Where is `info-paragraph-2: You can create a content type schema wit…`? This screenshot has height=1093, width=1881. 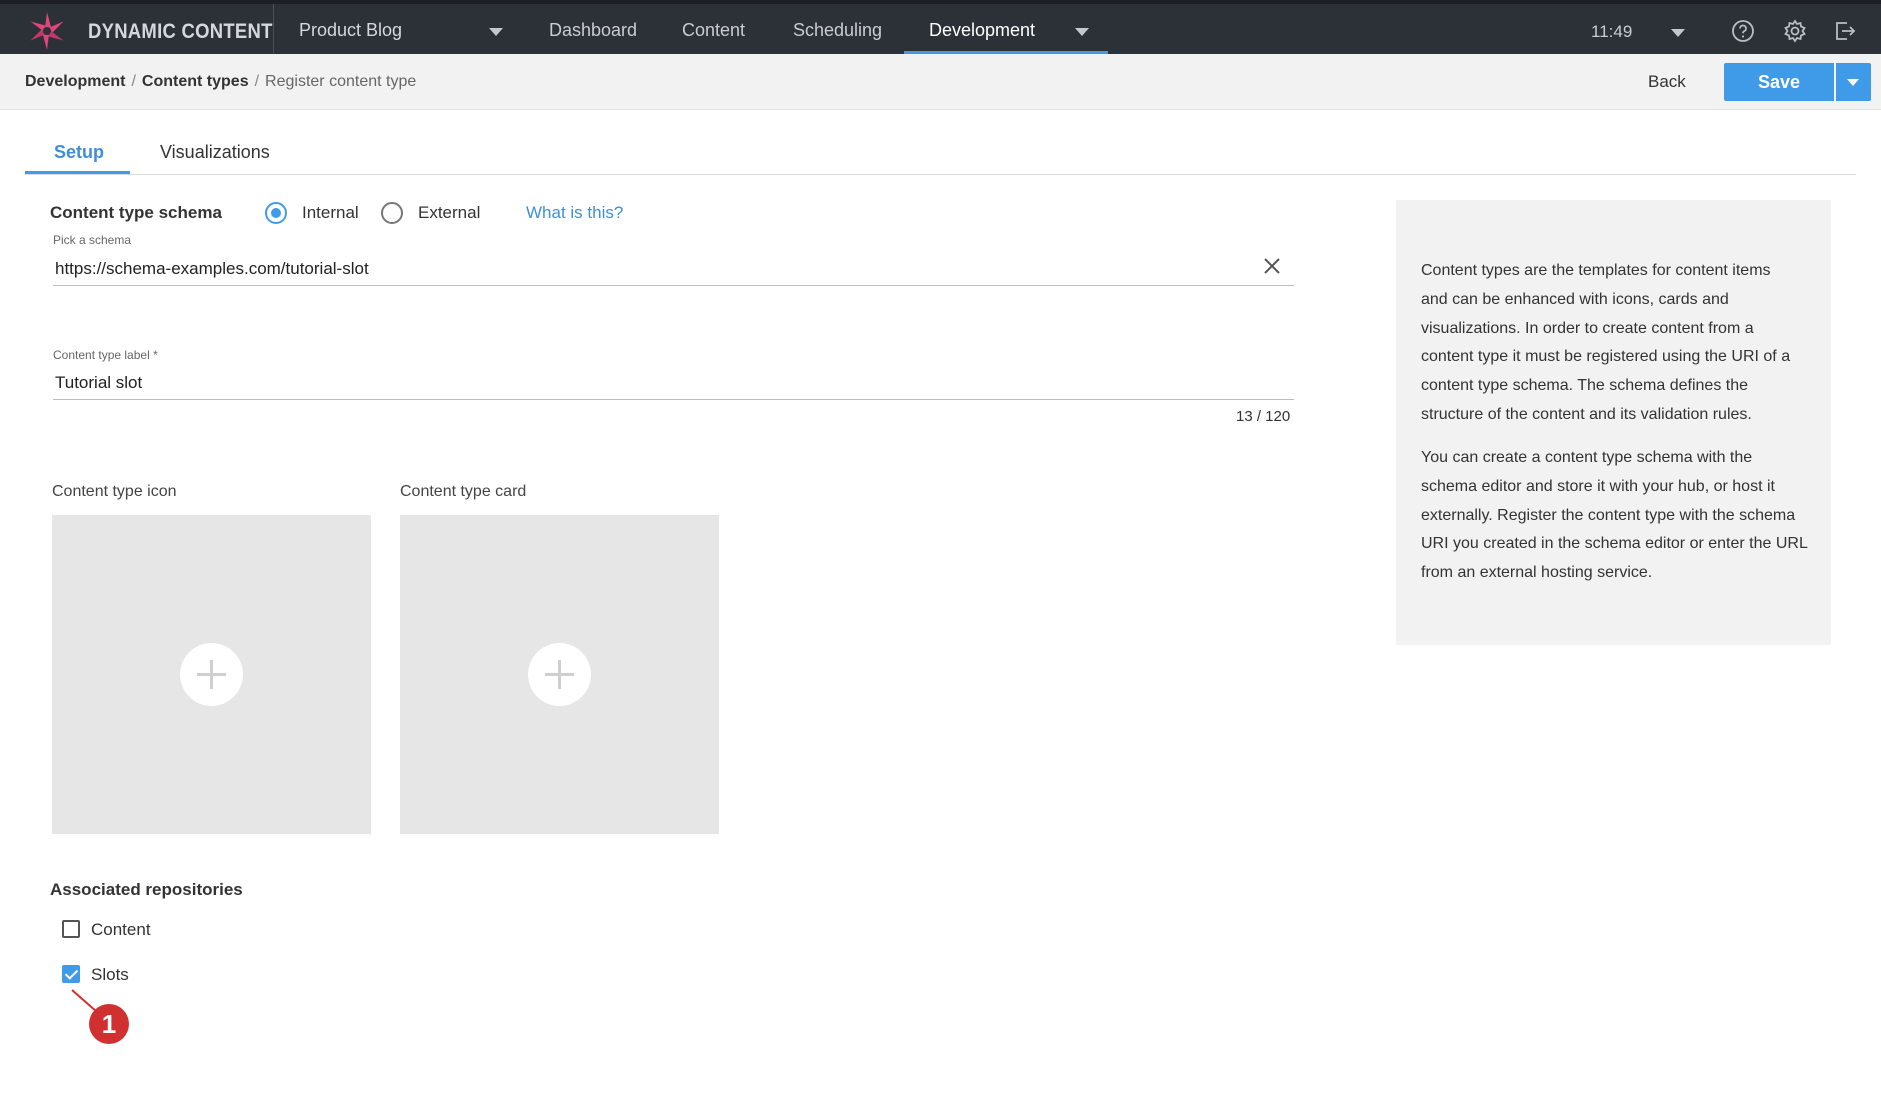
info-paragraph-2: You can create a content type schema wit… is located at coordinates (1618, 516).